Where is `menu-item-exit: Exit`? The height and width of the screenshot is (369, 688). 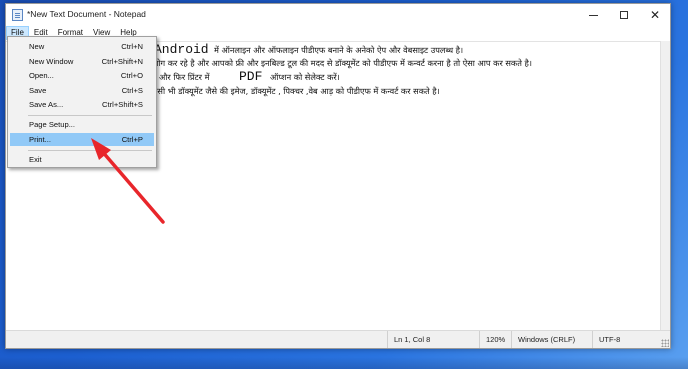
menu-item-exit: Exit is located at coordinates (82, 159).